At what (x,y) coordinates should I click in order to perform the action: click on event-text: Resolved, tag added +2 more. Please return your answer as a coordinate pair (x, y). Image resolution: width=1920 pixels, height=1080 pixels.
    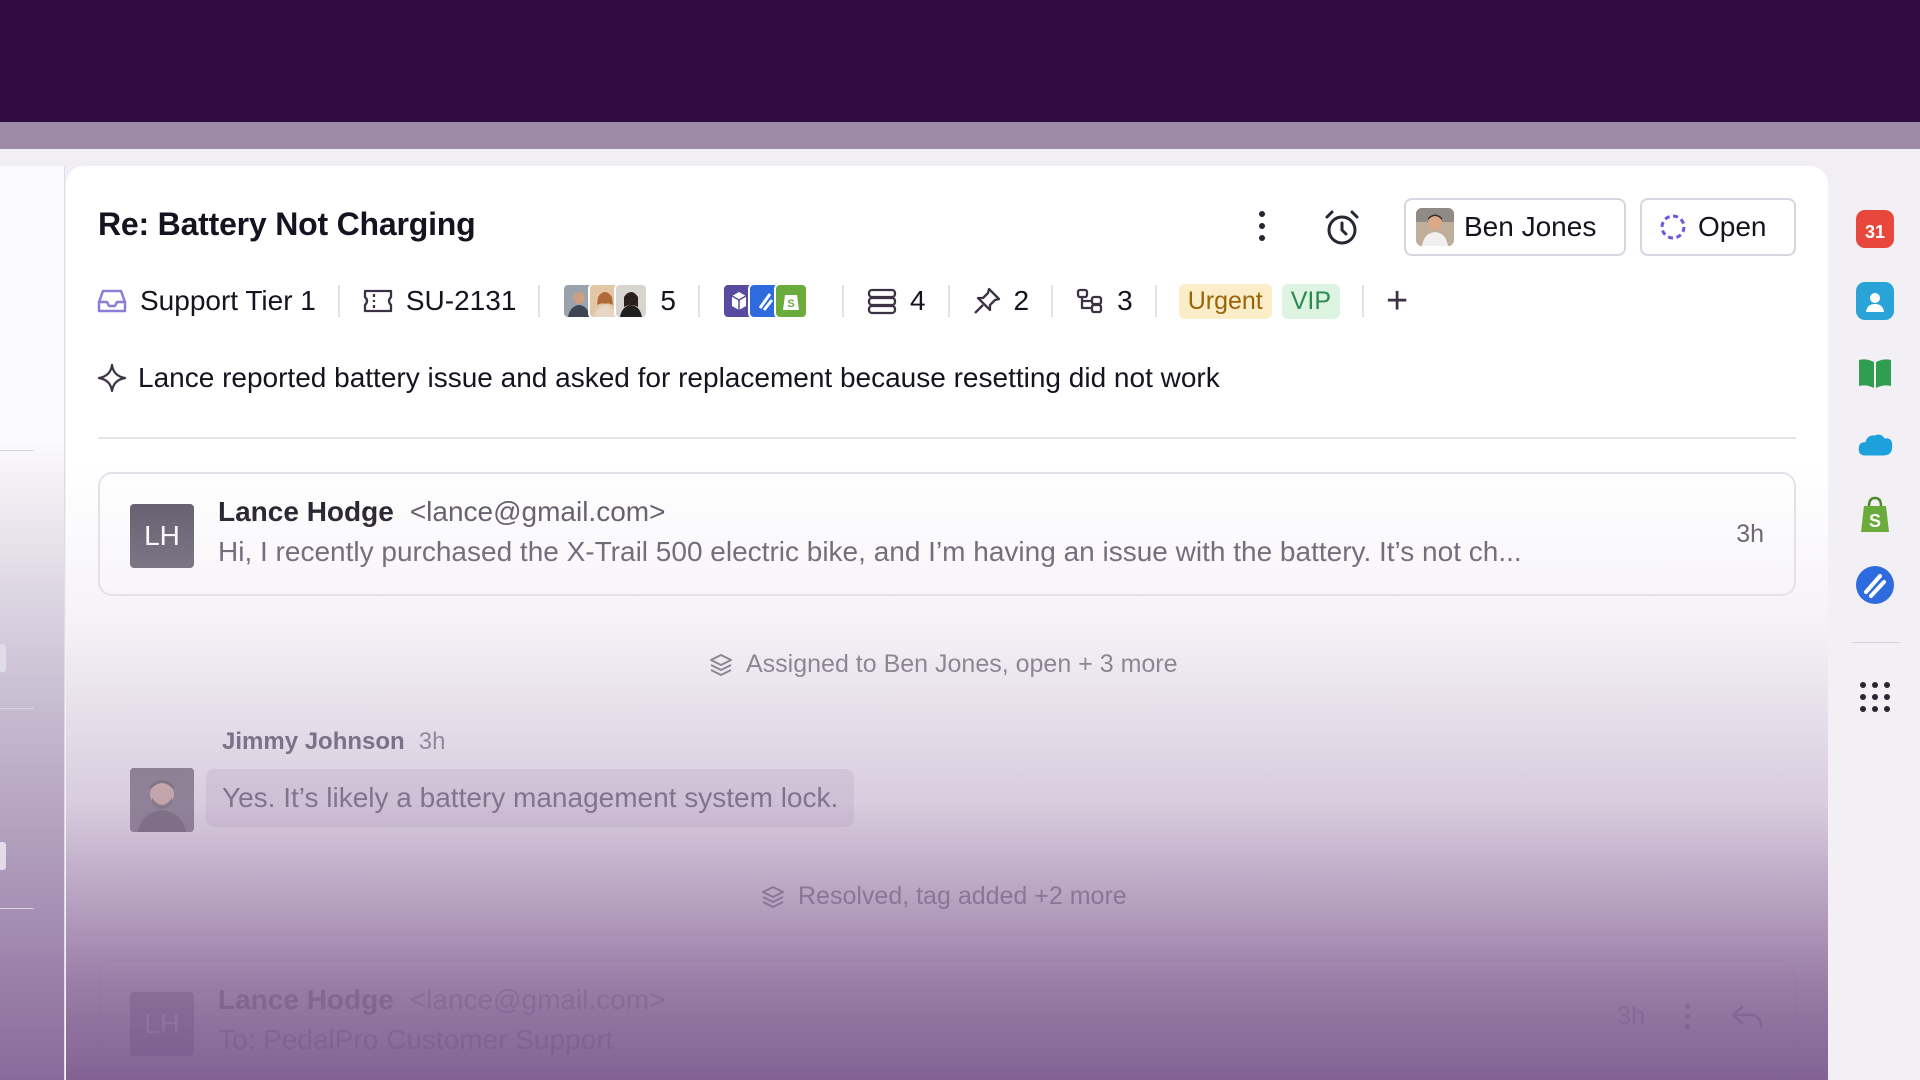
    Looking at the image, I should click on (962, 896).